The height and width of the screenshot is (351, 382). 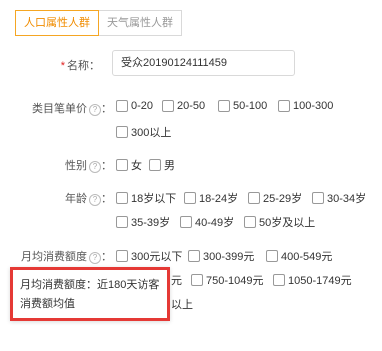 I want to click on spend-option: 300-399元, so click(x=221, y=256).